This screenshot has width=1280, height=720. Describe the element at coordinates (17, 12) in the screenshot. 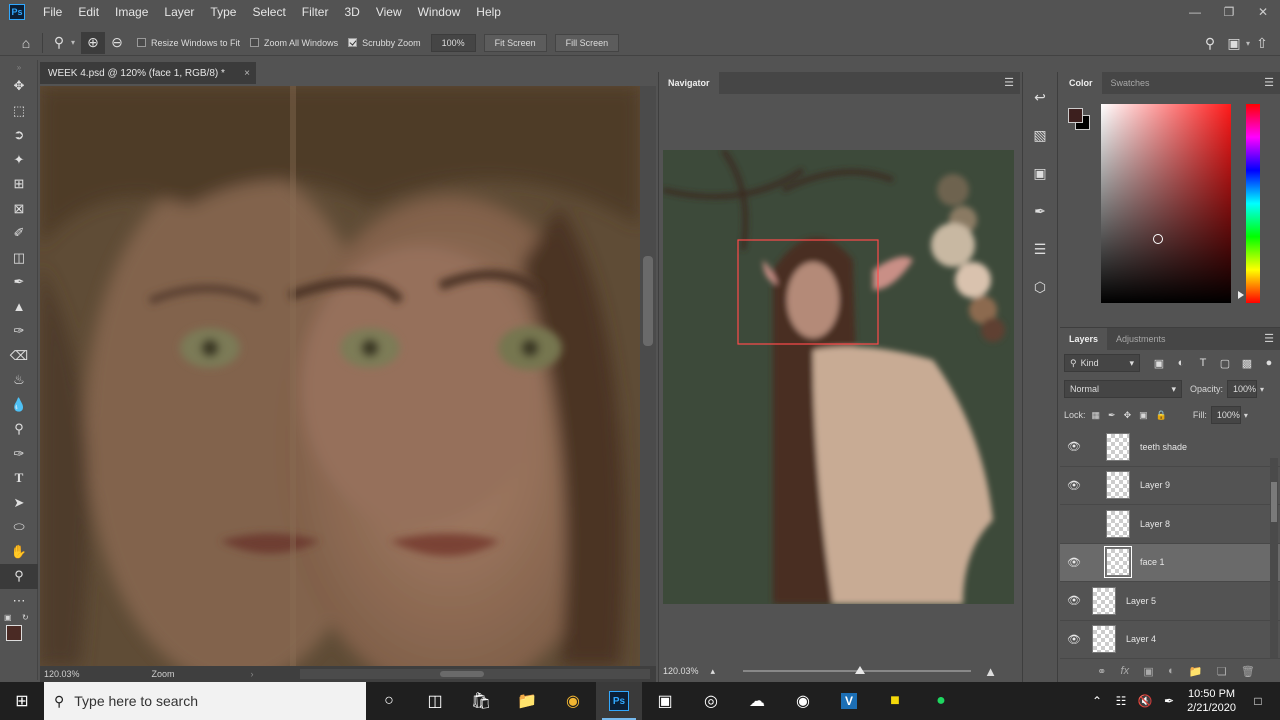

I see `photoshop-logo-icon: Ps` at that location.